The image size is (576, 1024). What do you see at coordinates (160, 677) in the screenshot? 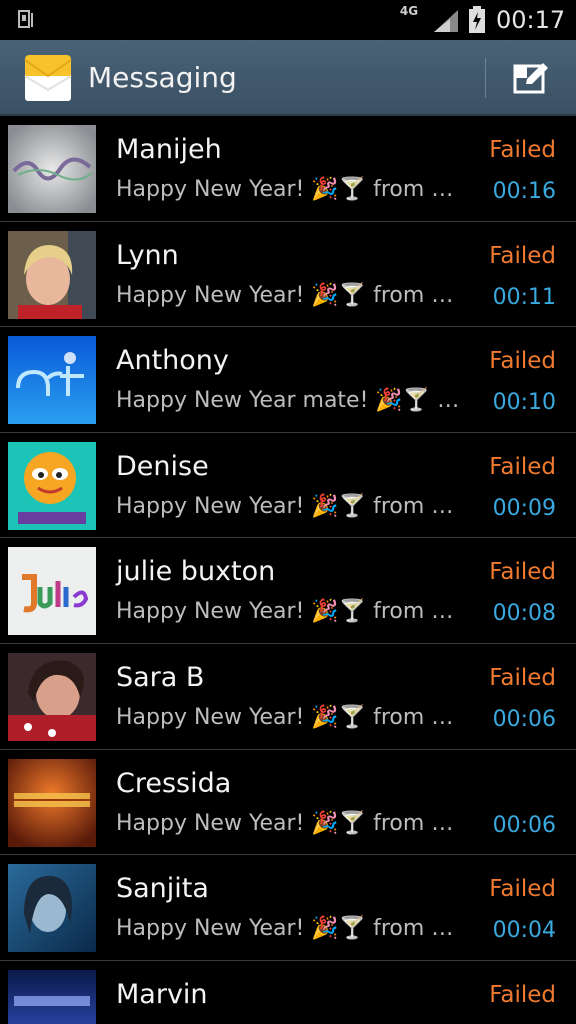
I see `contact-name: Sara B` at bounding box center [160, 677].